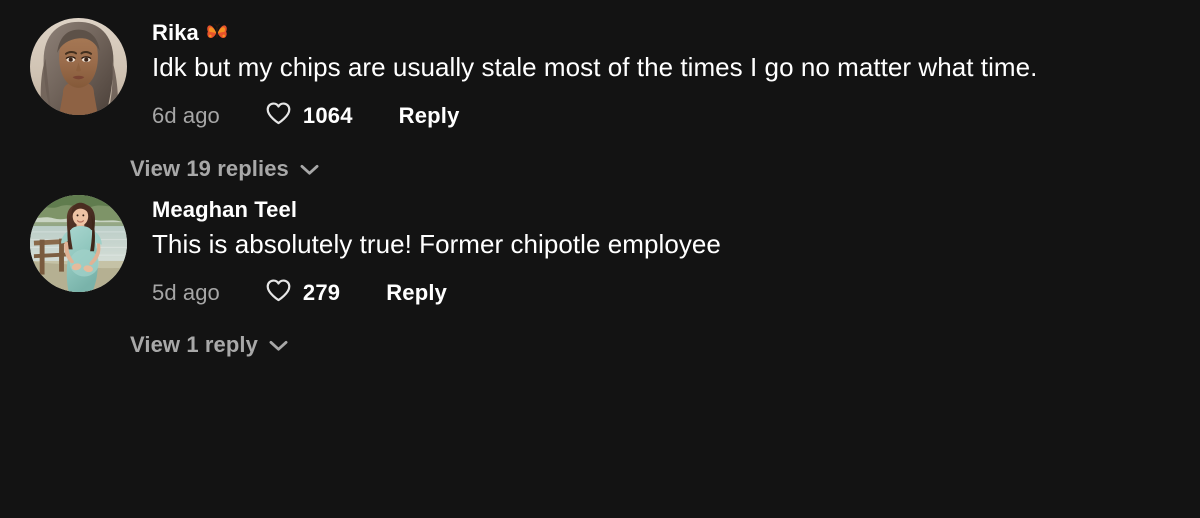 This screenshot has width=1200, height=518. I want to click on comment-meta-row: 5d ago 279 Reply, so click(676, 293).